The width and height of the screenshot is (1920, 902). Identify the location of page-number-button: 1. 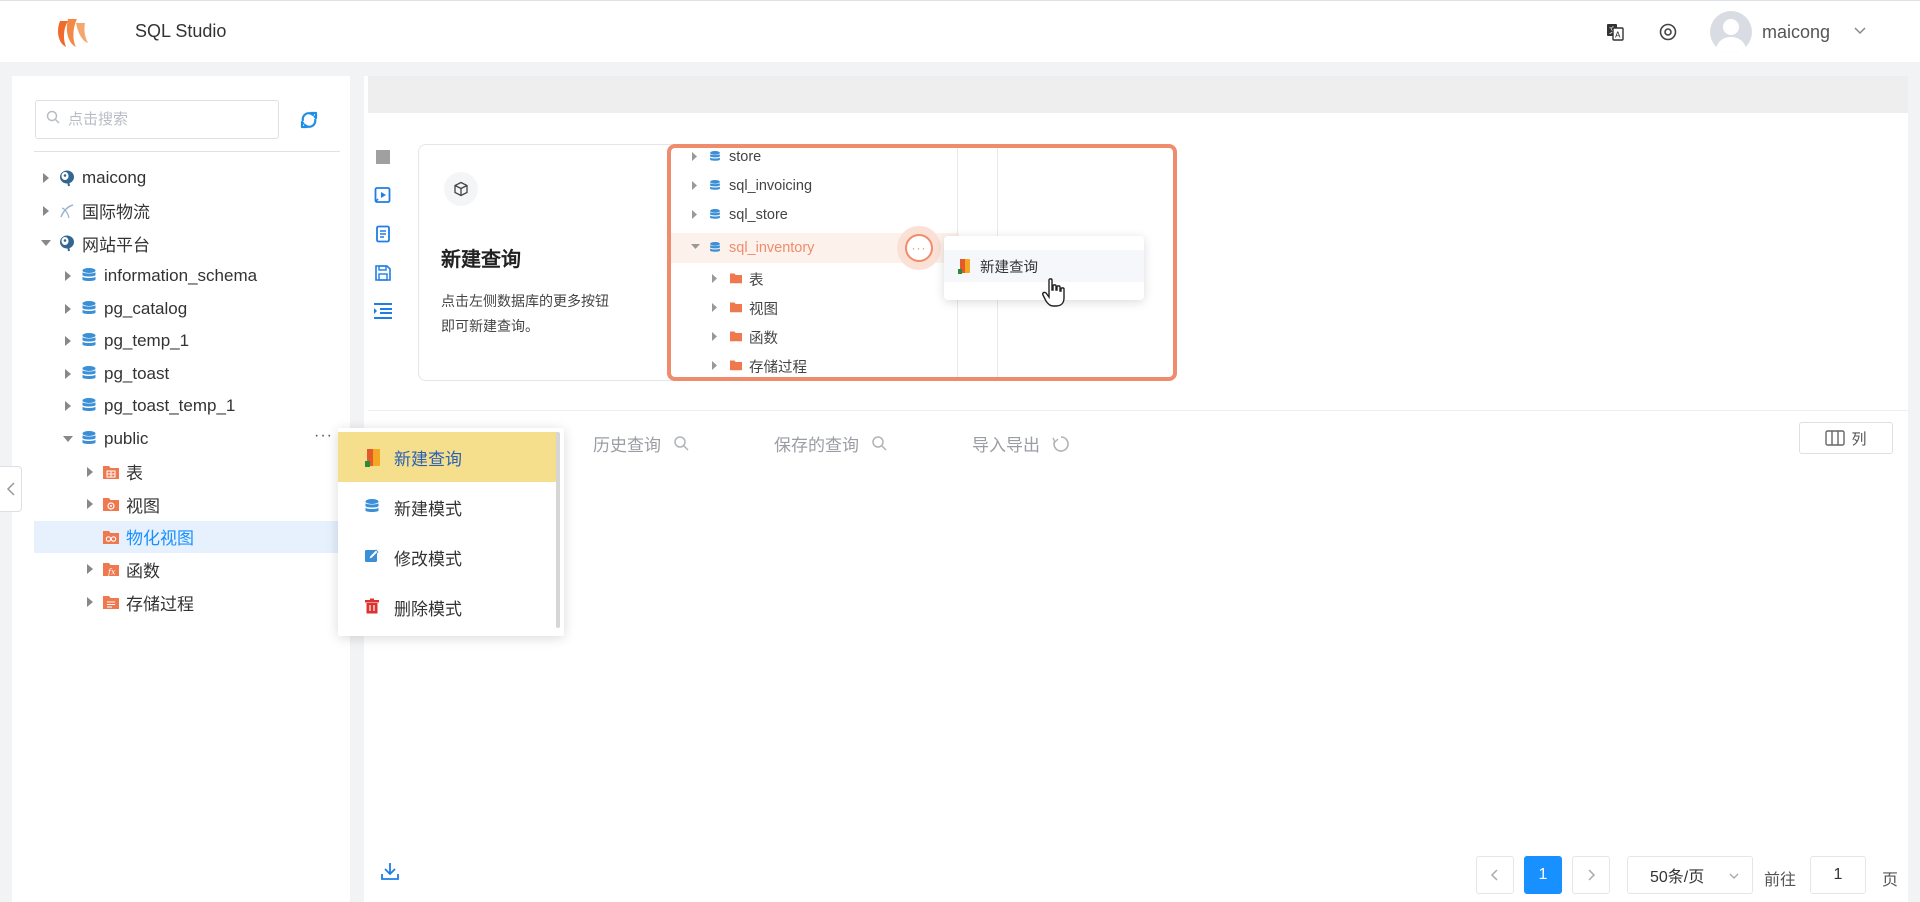
(1543, 875).